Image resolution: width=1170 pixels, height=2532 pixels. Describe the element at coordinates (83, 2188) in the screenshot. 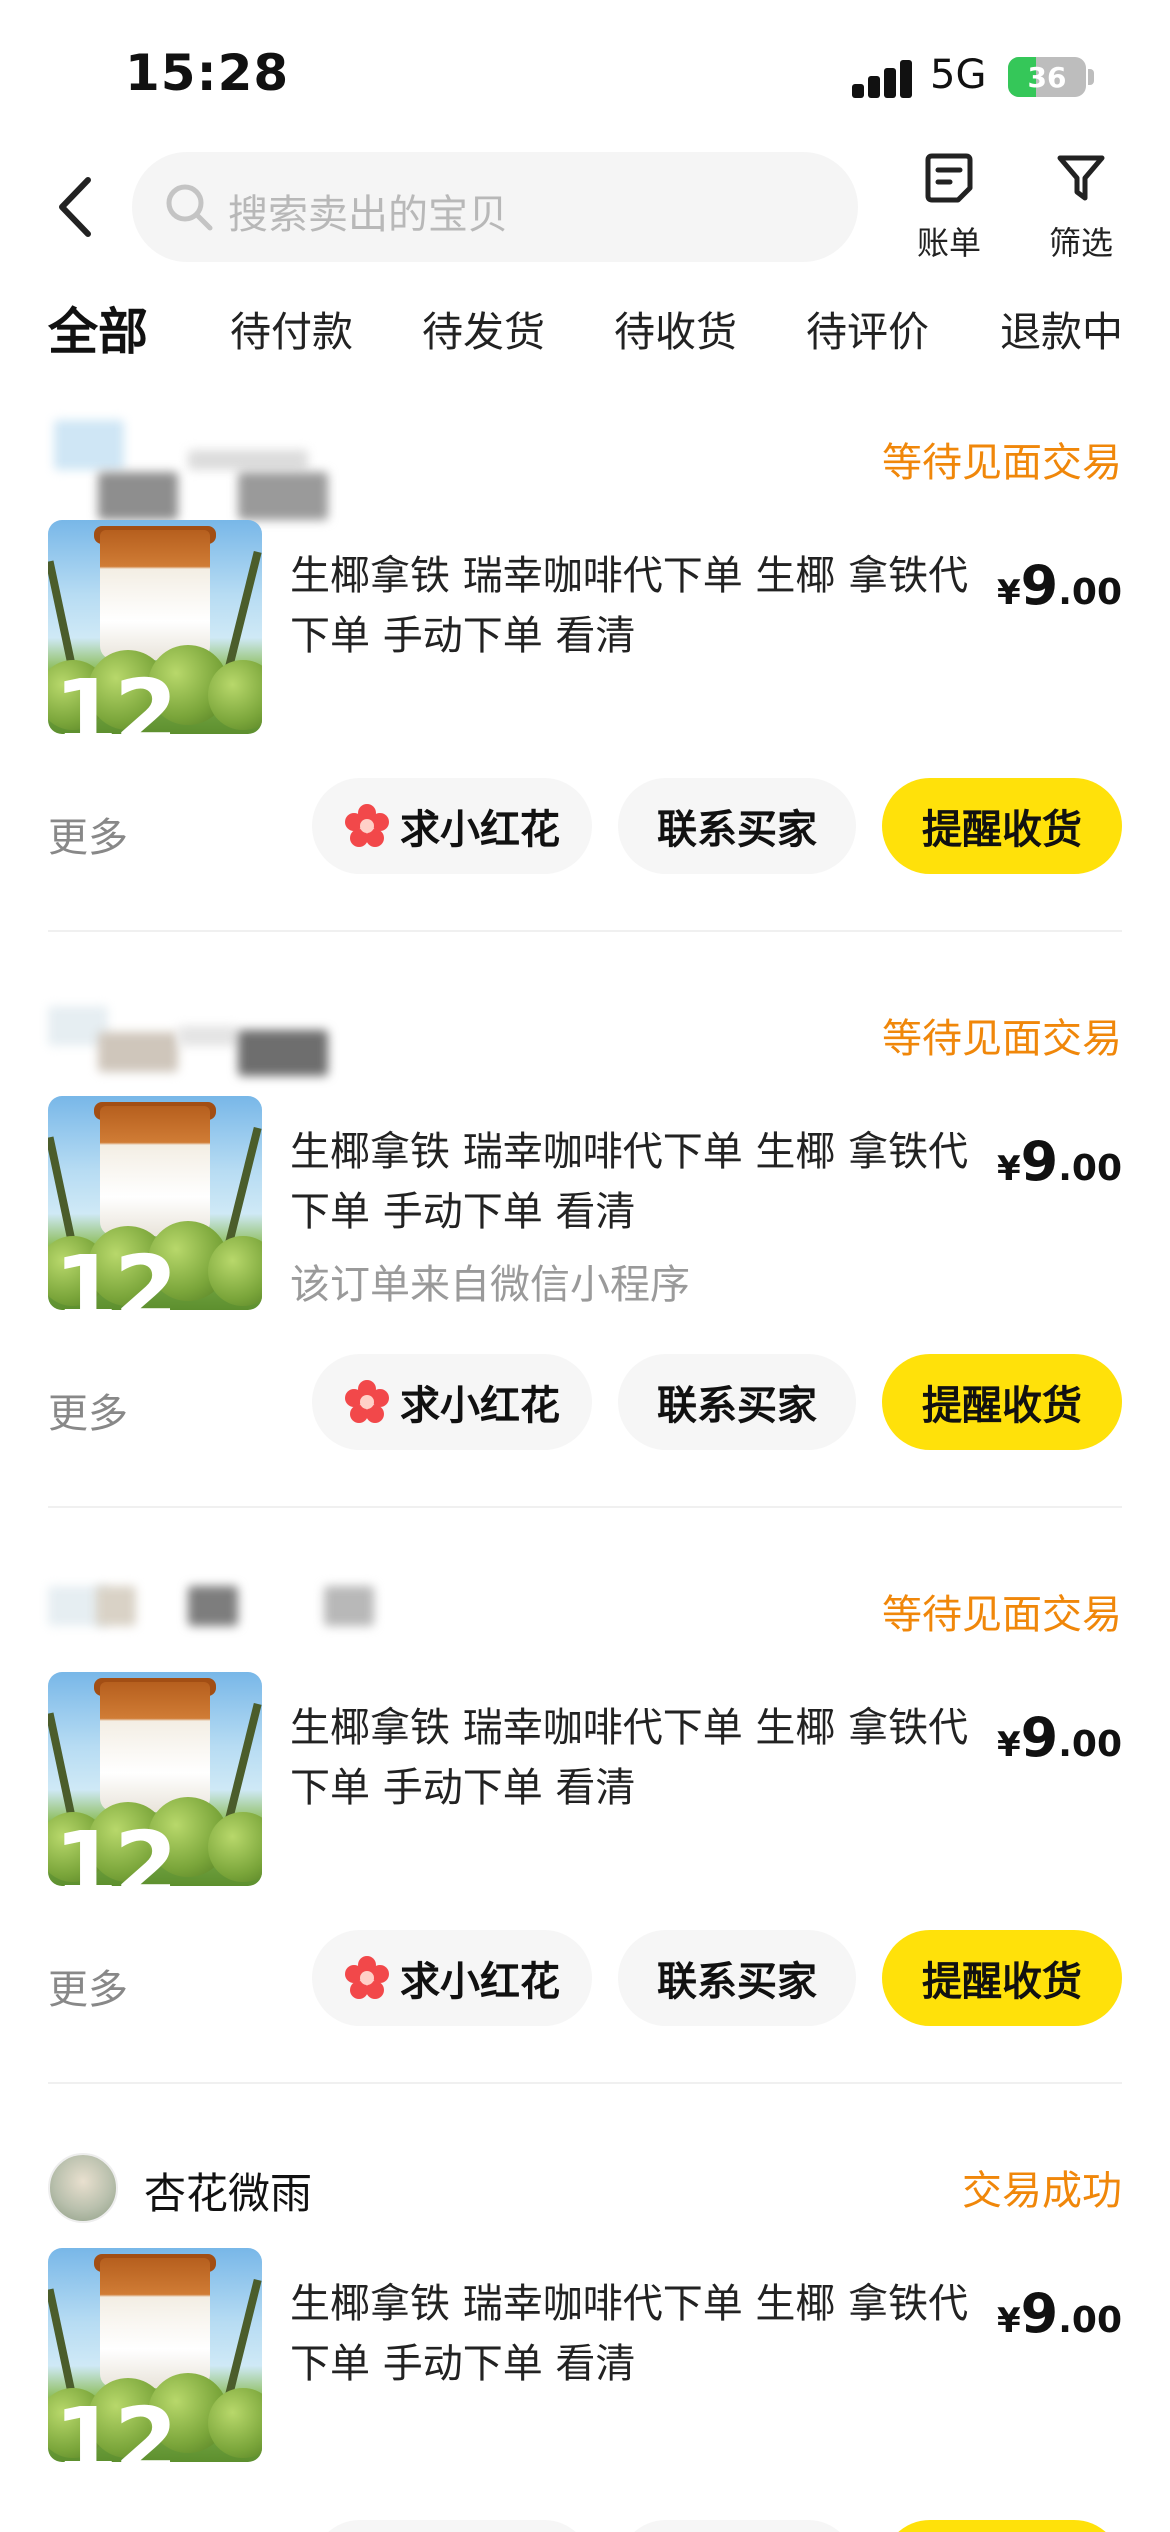

I see `avatar` at that location.